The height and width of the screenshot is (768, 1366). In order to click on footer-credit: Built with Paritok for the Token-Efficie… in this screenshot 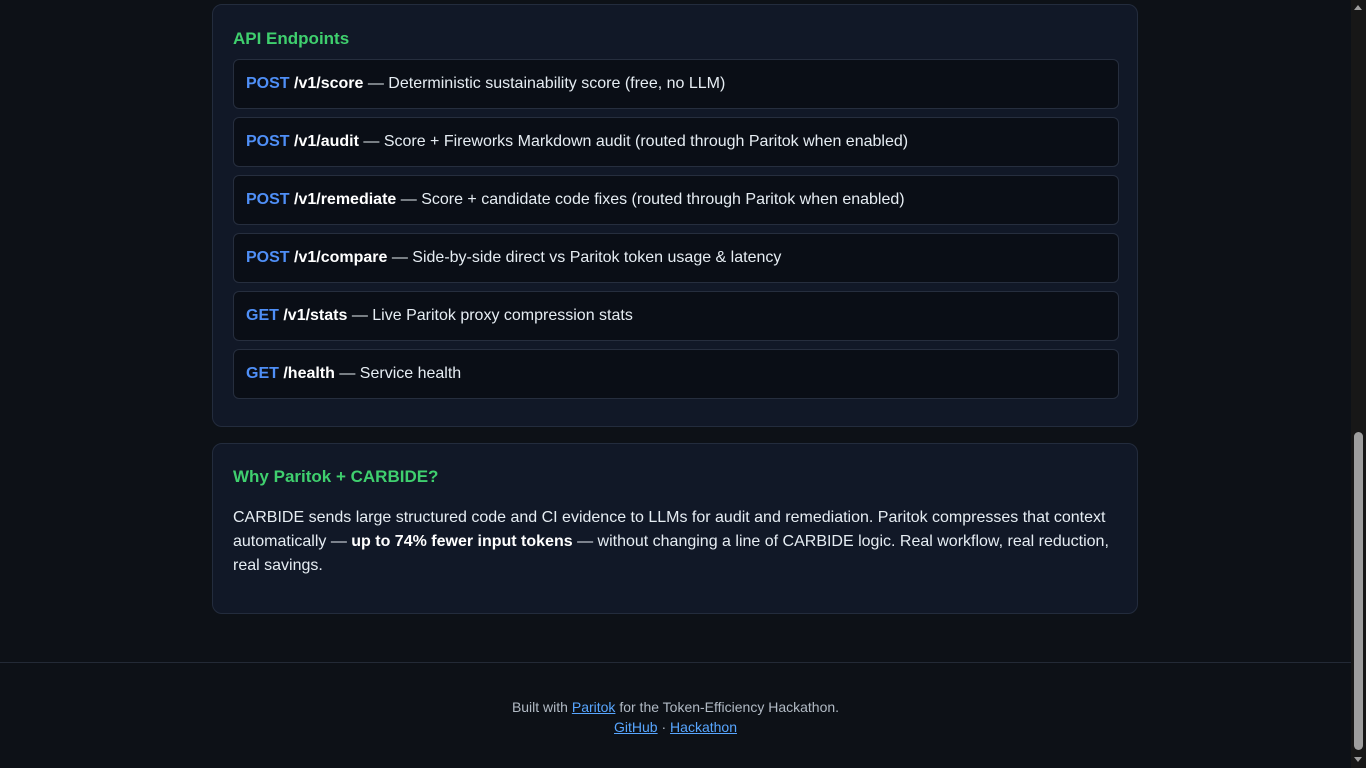, I will do `click(675, 707)`.